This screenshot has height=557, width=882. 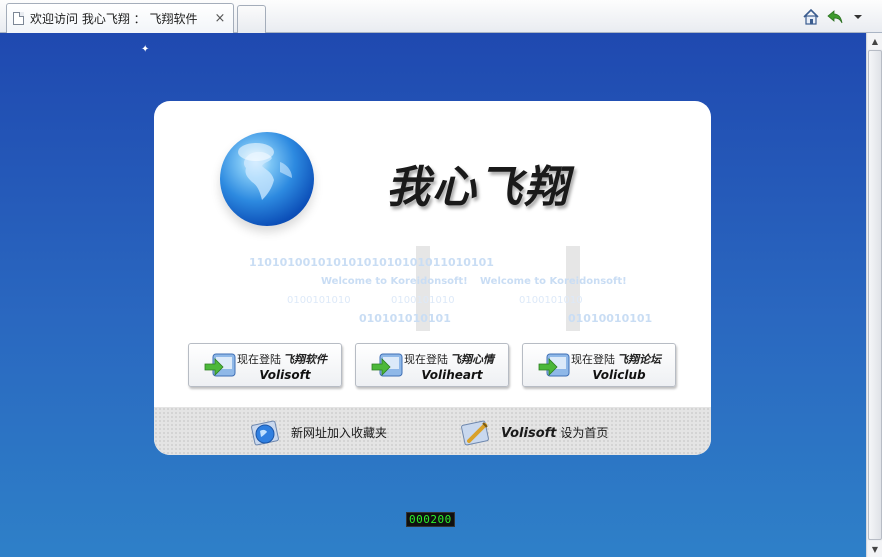 What do you see at coordinates (430, 519) in the screenshot?
I see `visit-counter: 000200` at bounding box center [430, 519].